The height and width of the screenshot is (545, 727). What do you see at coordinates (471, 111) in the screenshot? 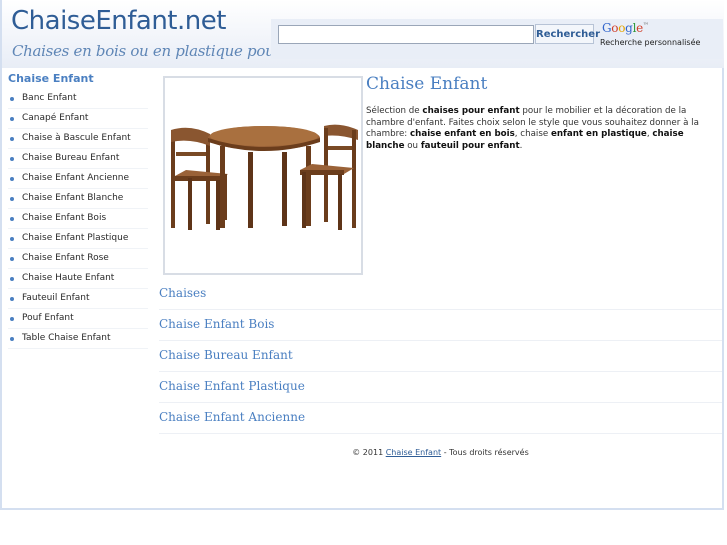
I see `intro-bold-chaises-pour-enfant: chaises pour enfant` at bounding box center [471, 111].